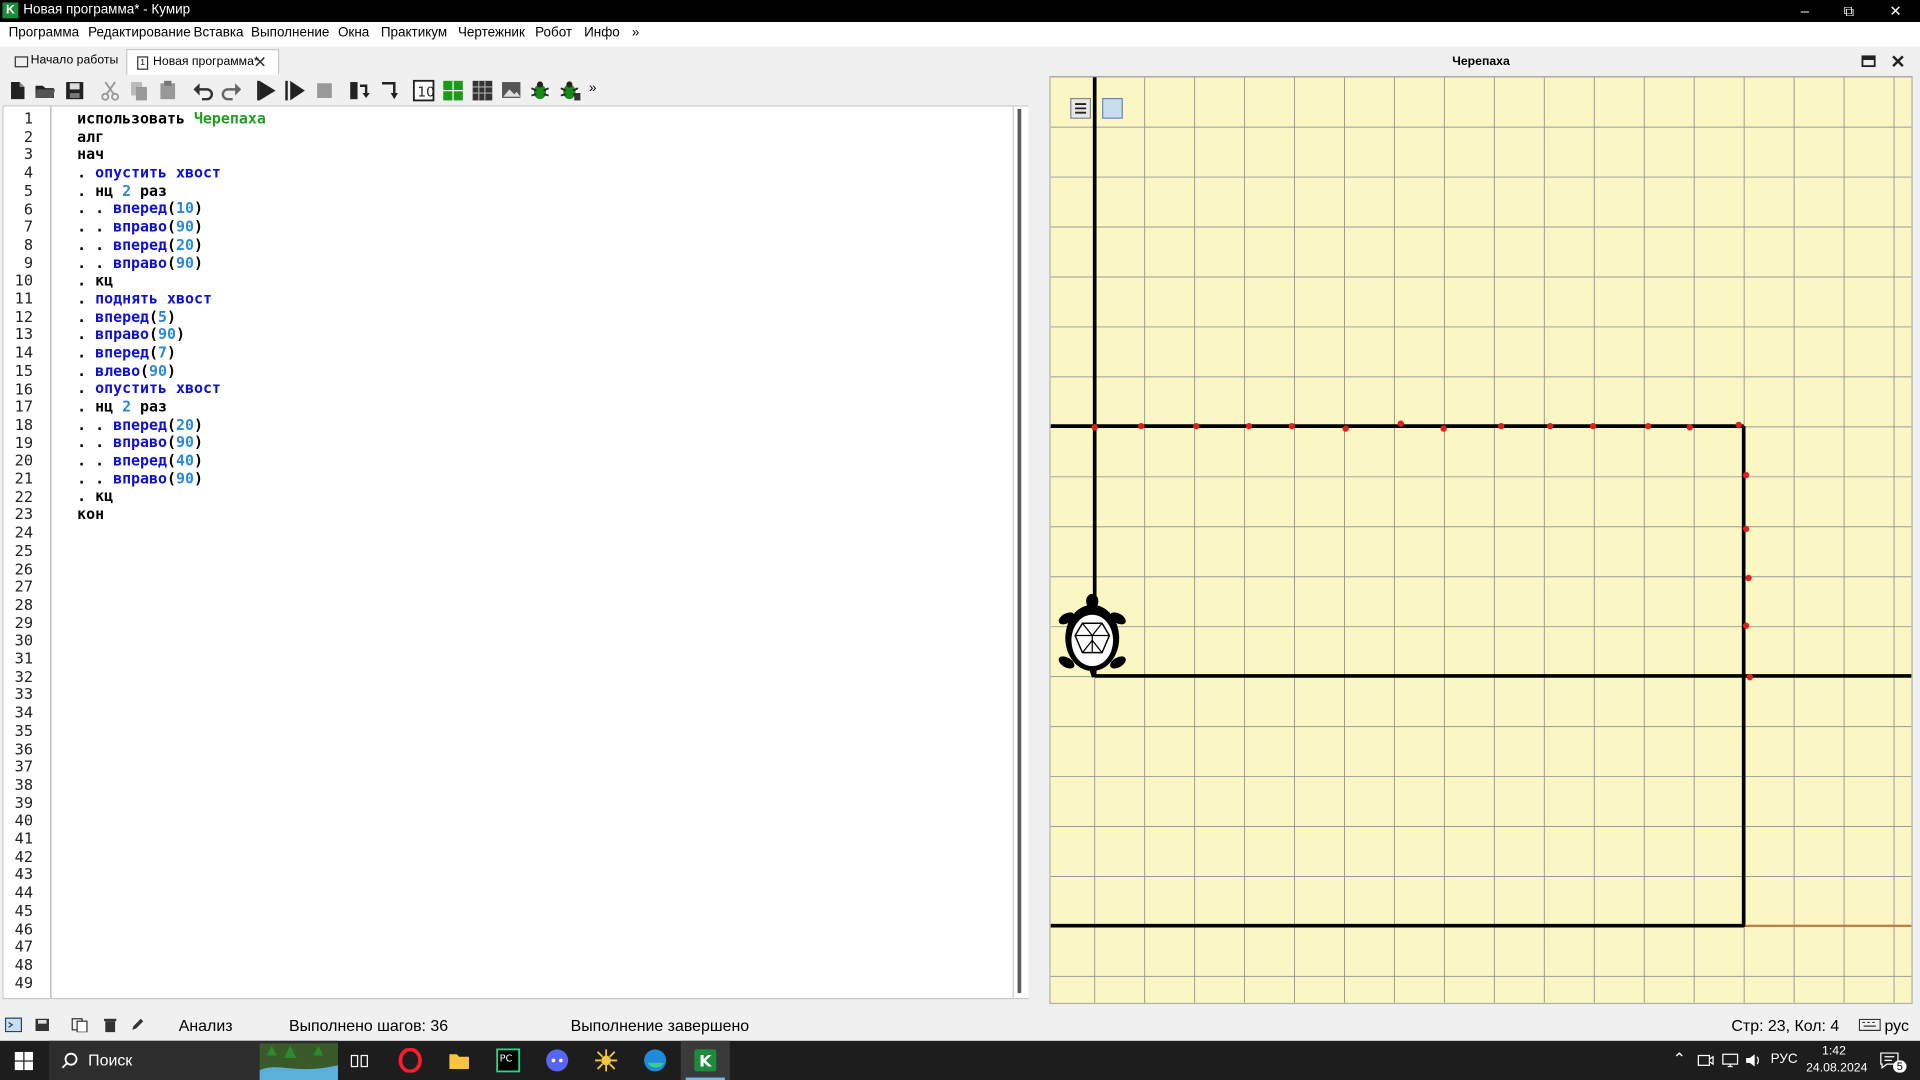 The image size is (1920, 1080). I want to click on menu-drafter: Чертежник, so click(491, 33).